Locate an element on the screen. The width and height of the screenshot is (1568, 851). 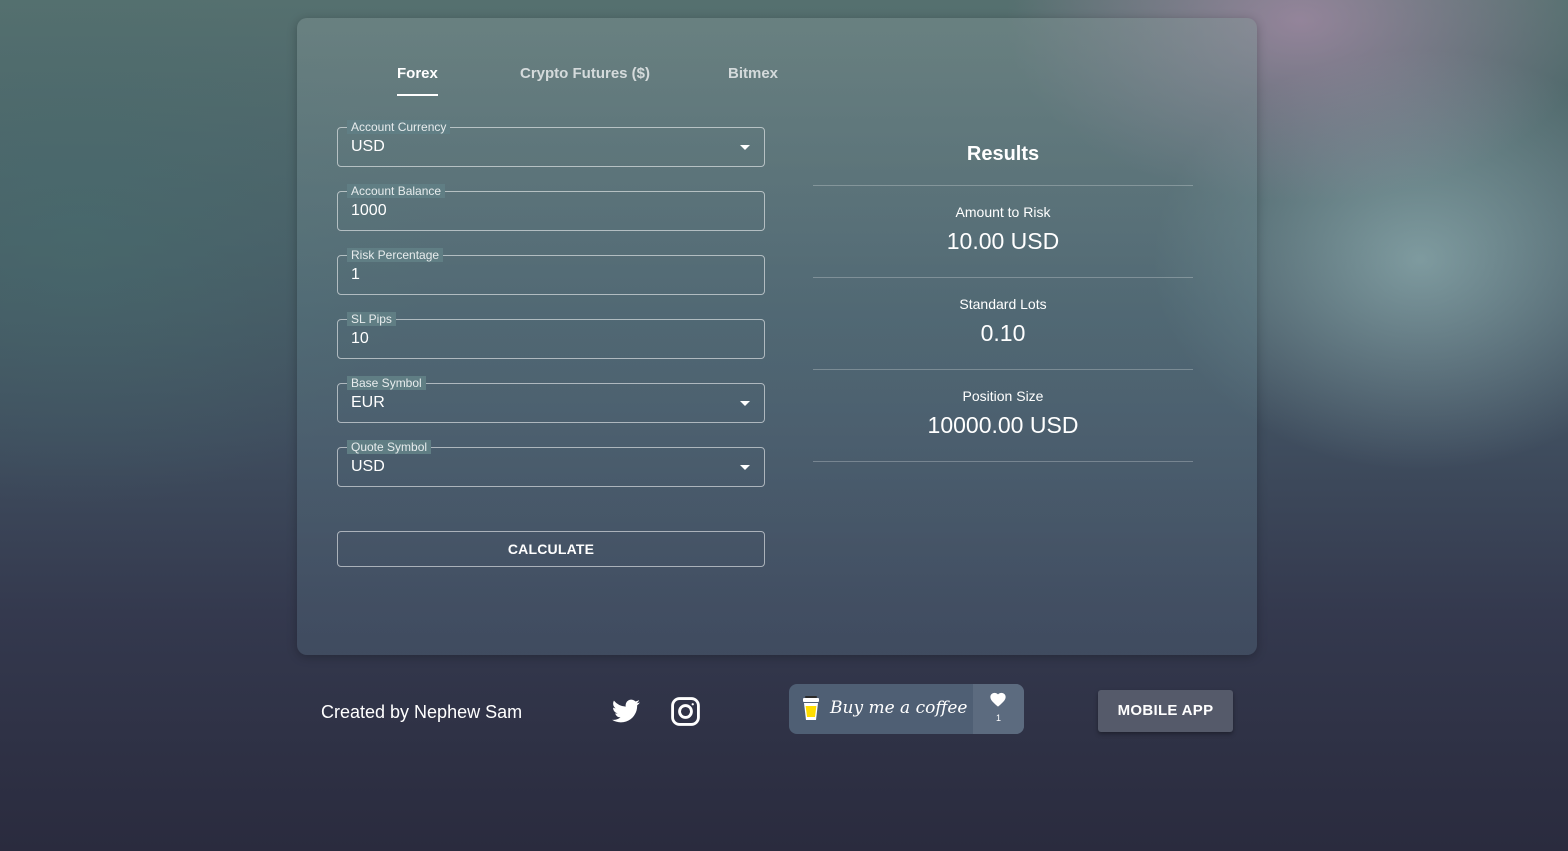
results-title: Results is located at coordinates (1003, 162).